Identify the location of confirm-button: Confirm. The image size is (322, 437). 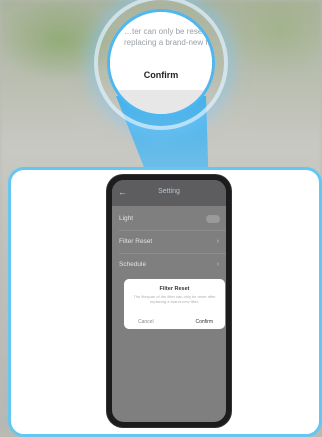
(204, 322).